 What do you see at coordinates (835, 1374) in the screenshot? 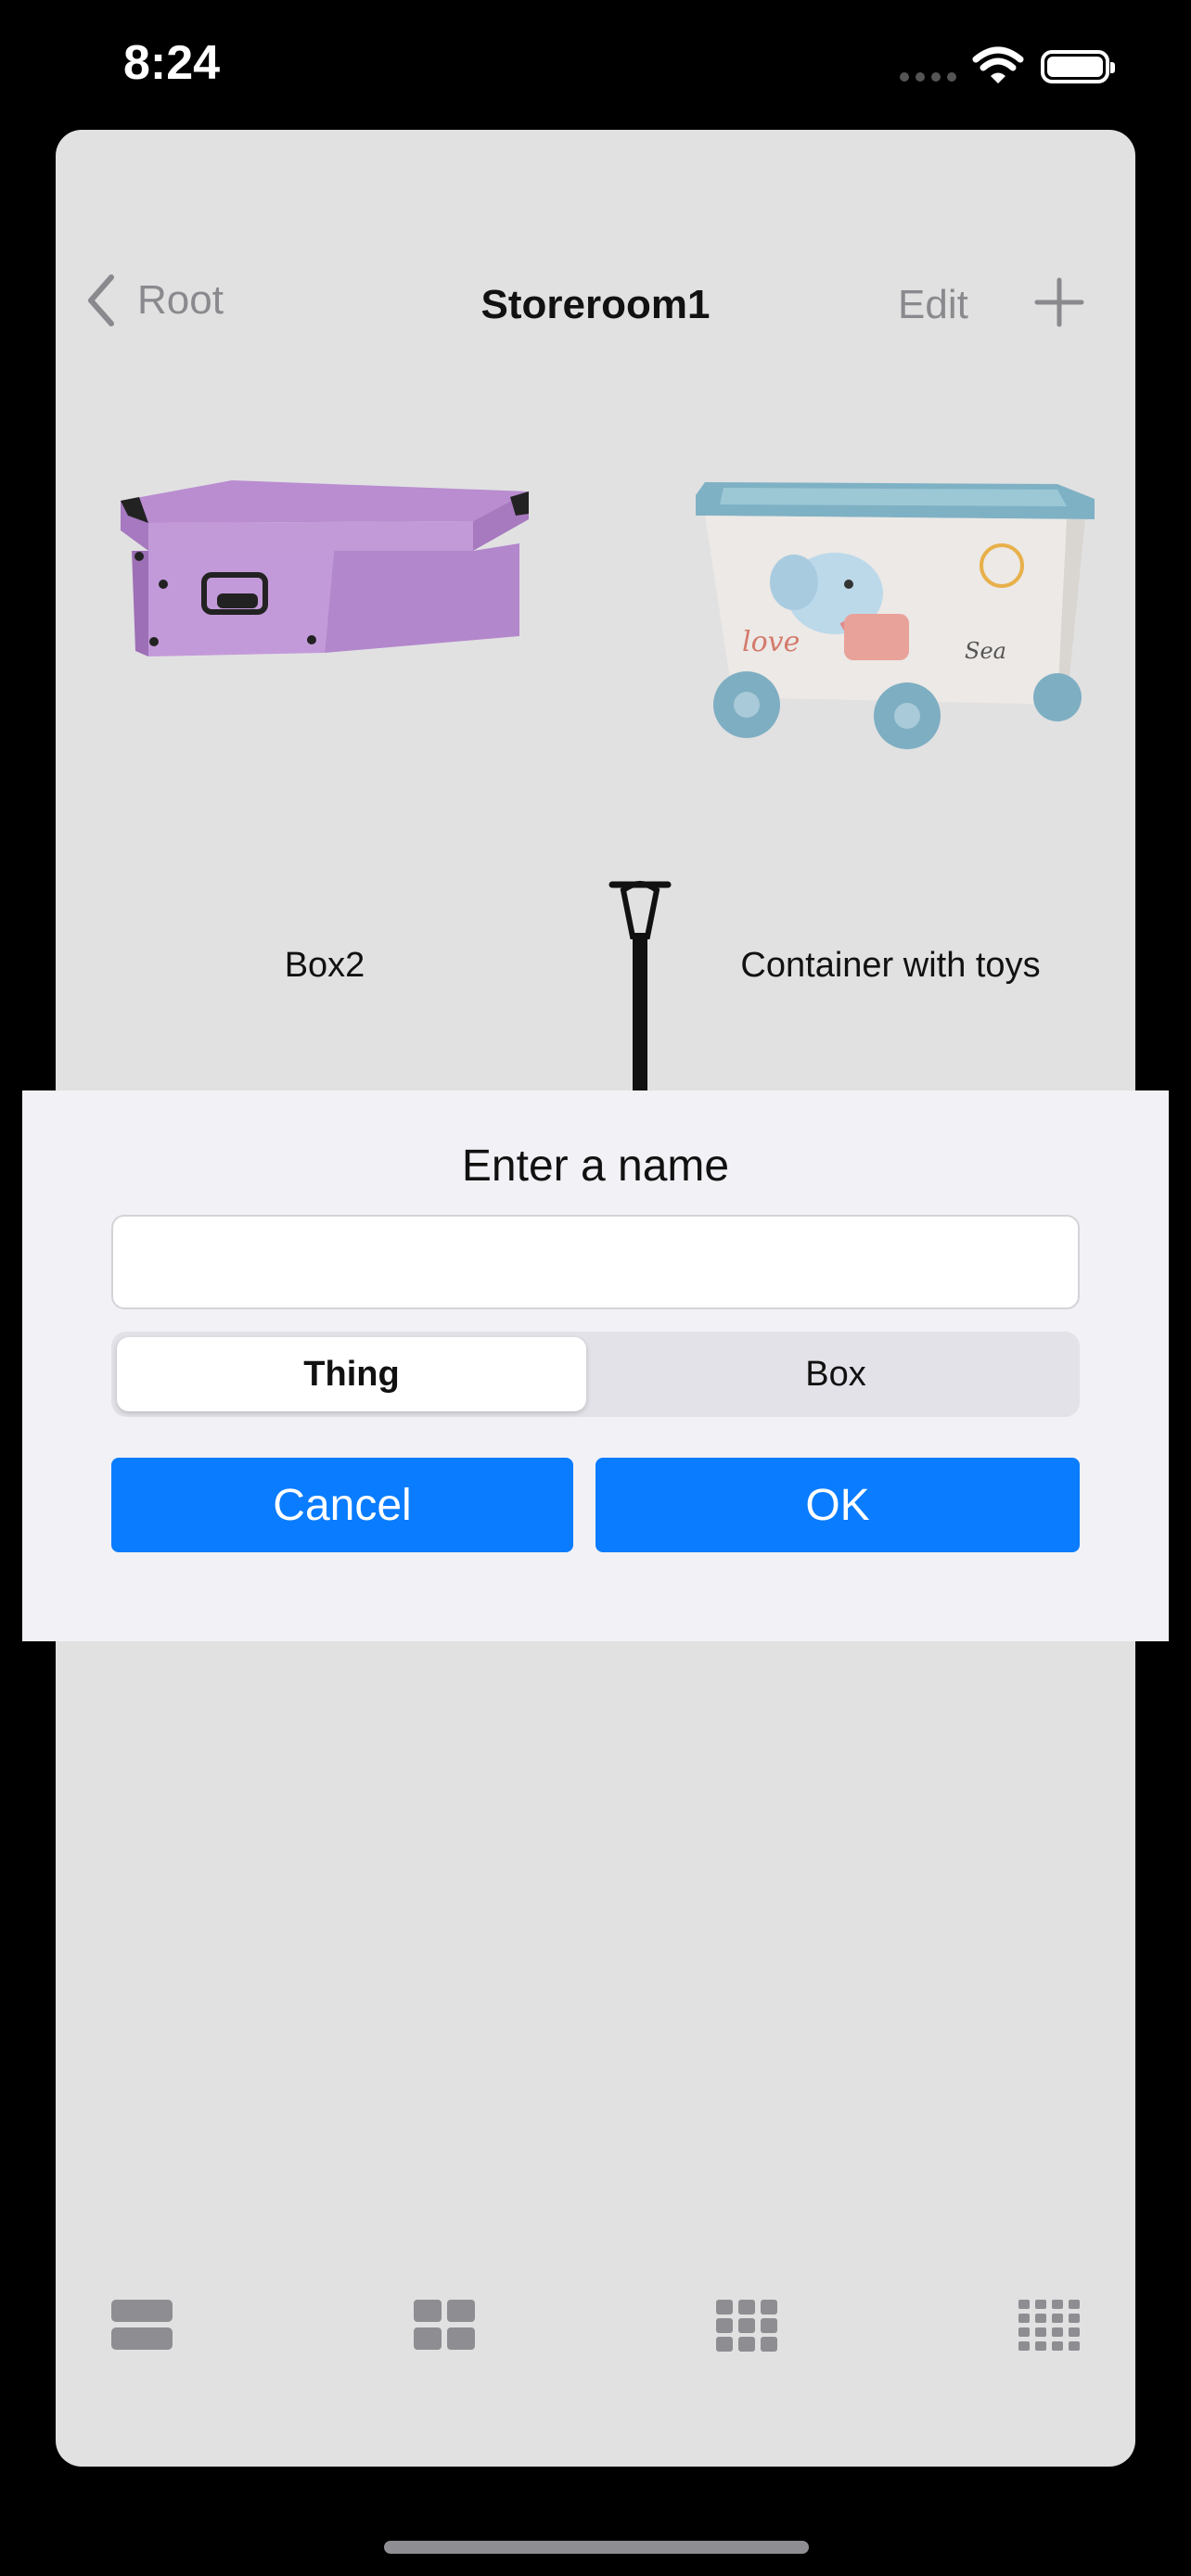
I see `segment-box: Box` at bounding box center [835, 1374].